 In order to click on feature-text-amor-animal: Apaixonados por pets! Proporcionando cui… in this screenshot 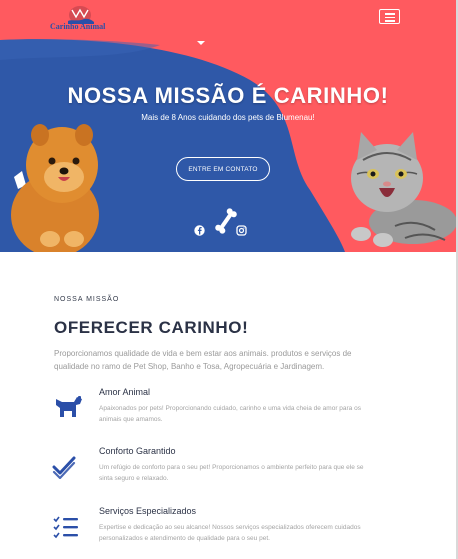, I will do `click(230, 414)`.